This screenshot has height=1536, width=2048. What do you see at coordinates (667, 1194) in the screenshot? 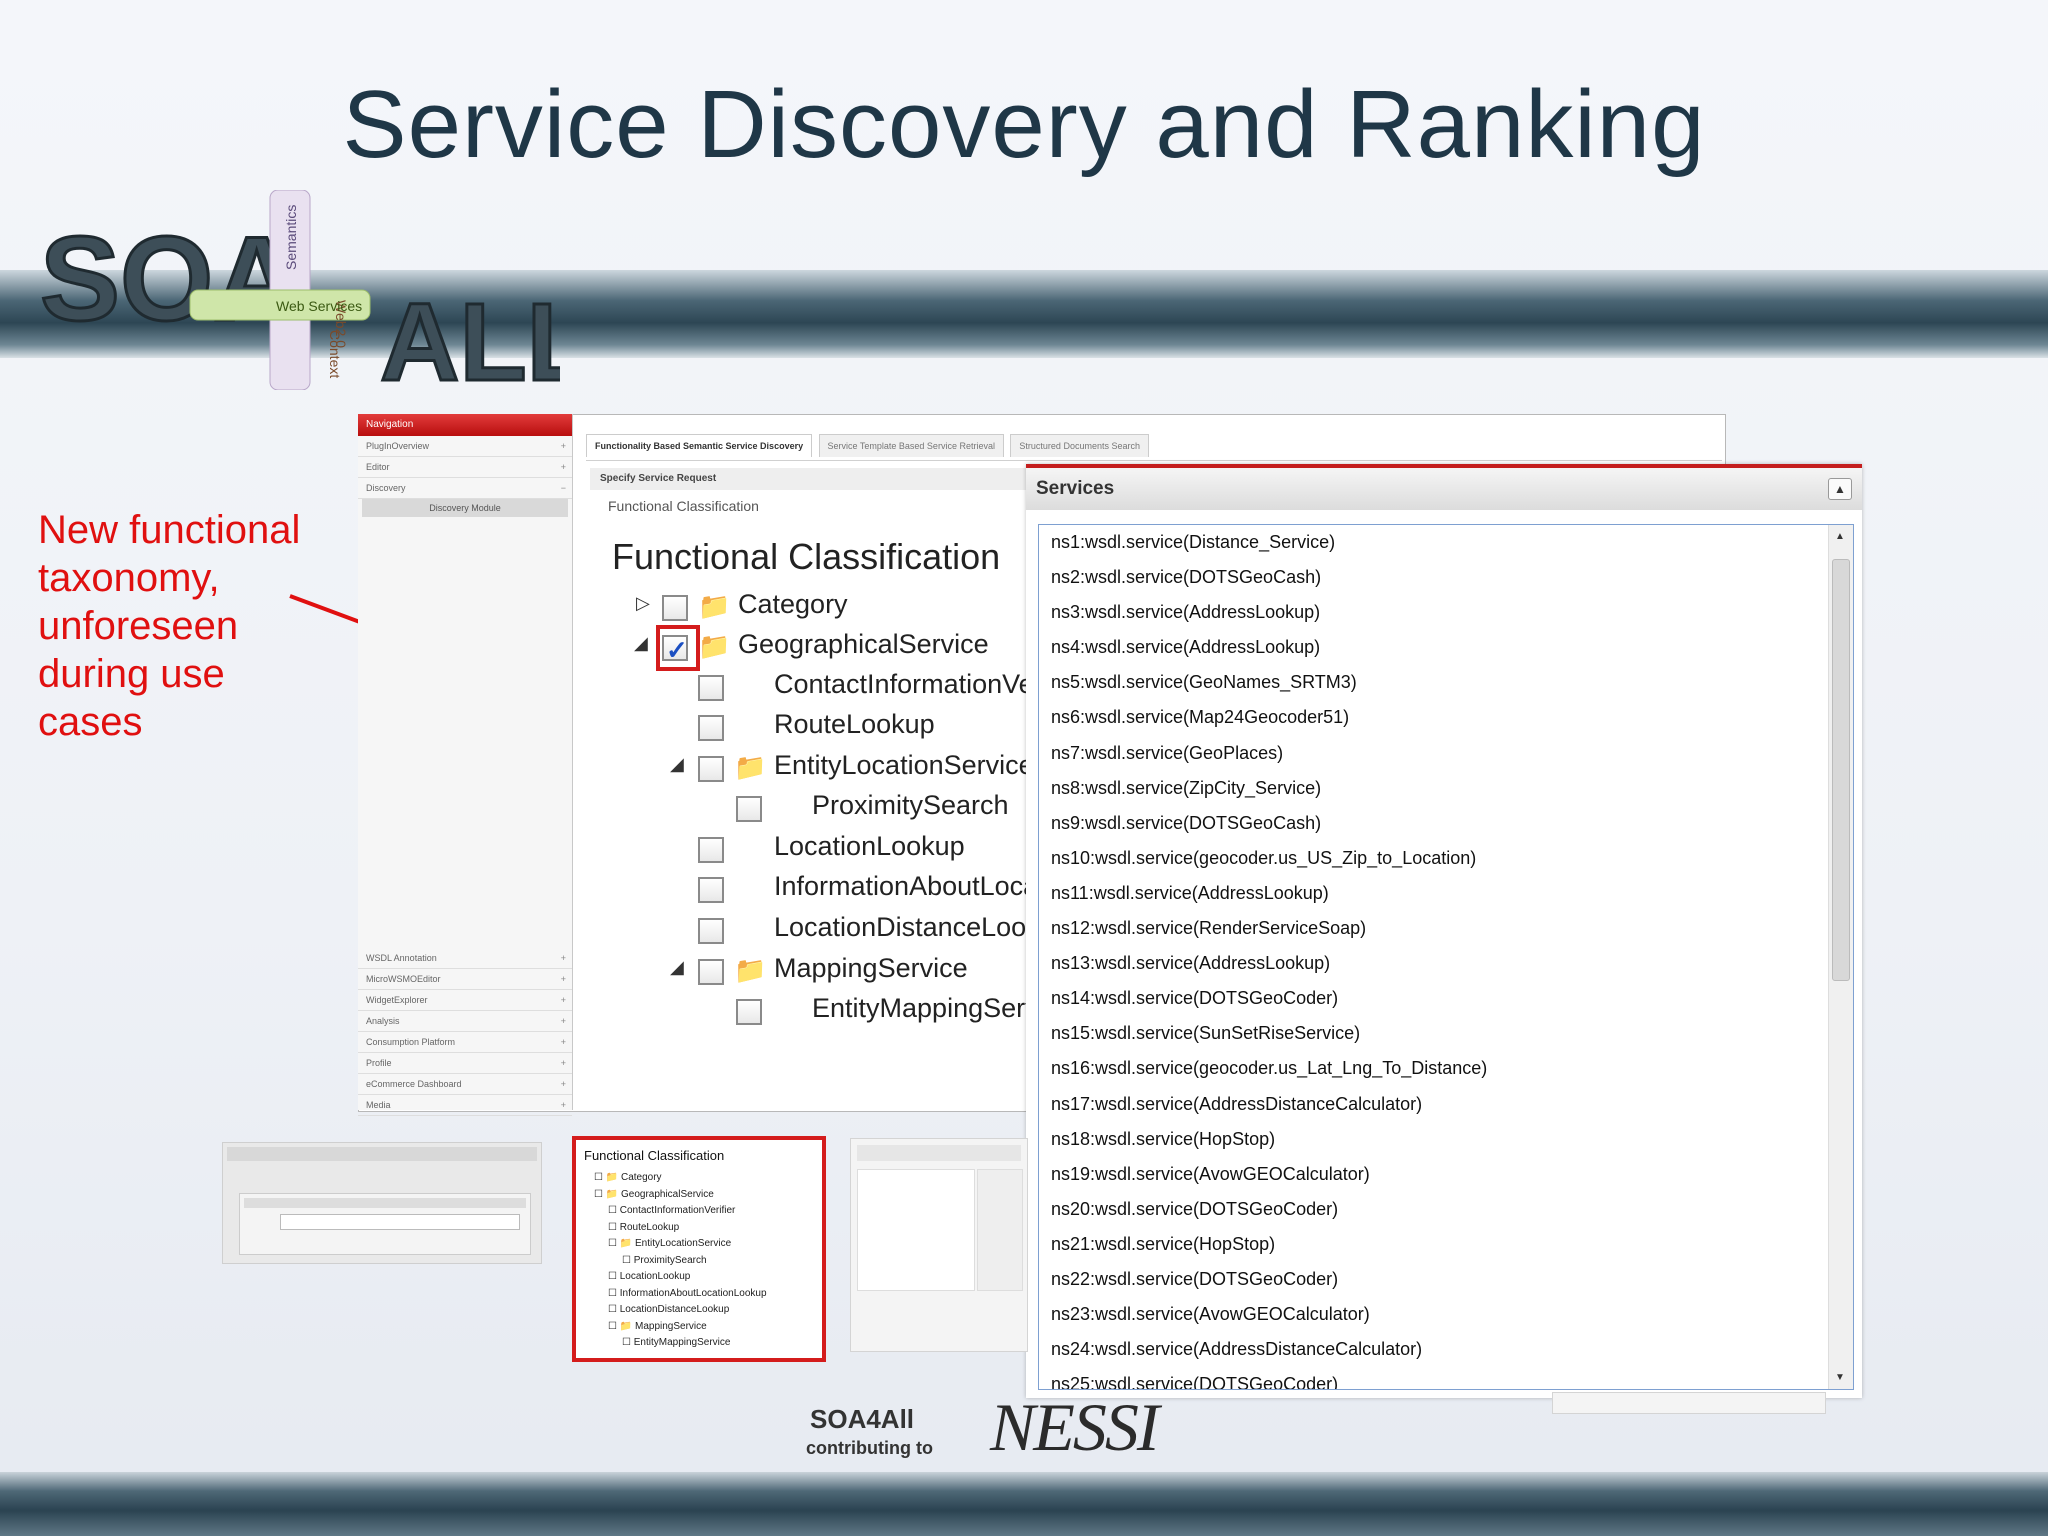
I see `thumbnail-tree-label: GeographicalService` at bounding box center [667, 1194].